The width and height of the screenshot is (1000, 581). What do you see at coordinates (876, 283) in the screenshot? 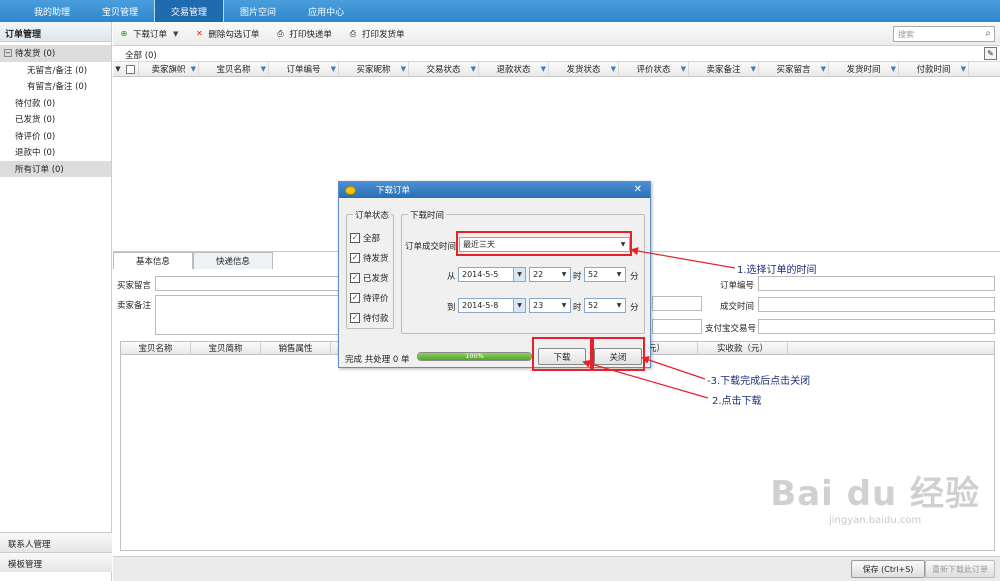
I see `order-no-field` at bounding box center [876, 283].